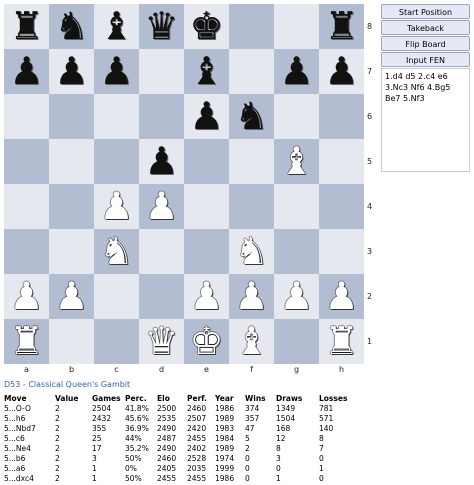 This screenshot has height=485, width=474. What do you see at coordinates (178, 418) in the screenshot?
I see `table-row: 5...h6 2 2432 45.6% 2535 2507 1989 357 1504 571` at bounding box center [178, 418].